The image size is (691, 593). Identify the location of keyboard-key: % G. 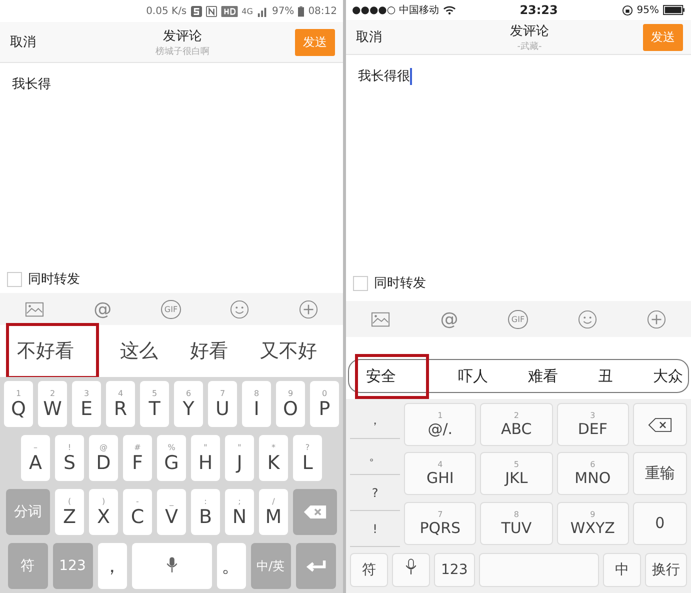
(171, 458).